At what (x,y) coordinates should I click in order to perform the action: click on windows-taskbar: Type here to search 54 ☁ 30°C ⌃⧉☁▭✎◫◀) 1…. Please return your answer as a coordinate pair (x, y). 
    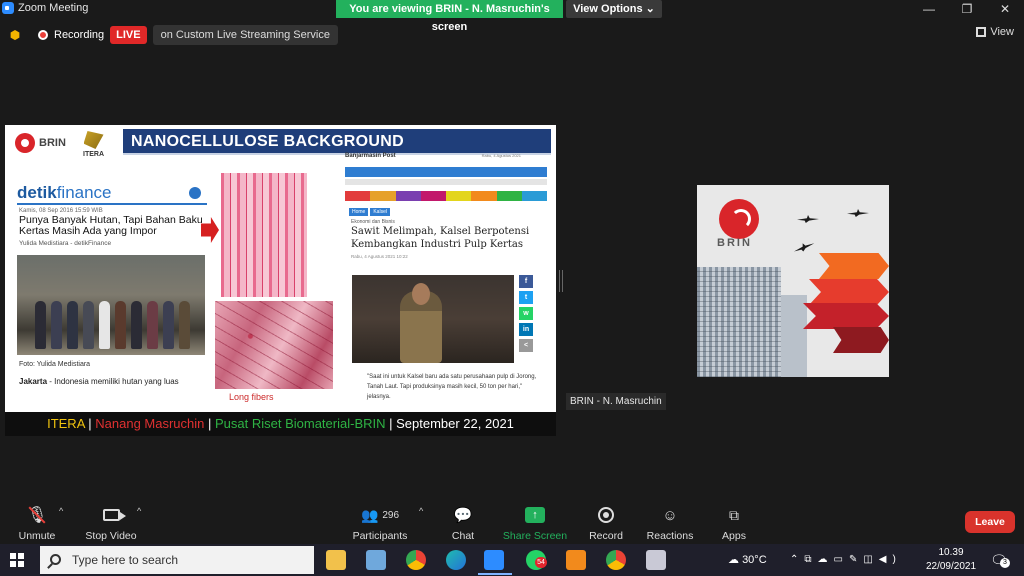
    Looking at the image, I should click on (512, 560).